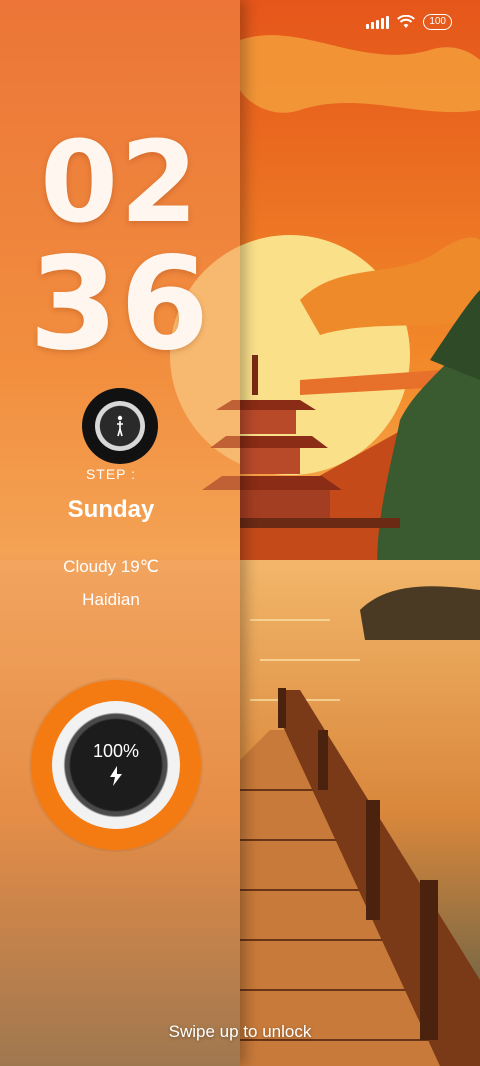 The image size is (480, 1066). I want to click on step-progress-ring, so click(120, 426).